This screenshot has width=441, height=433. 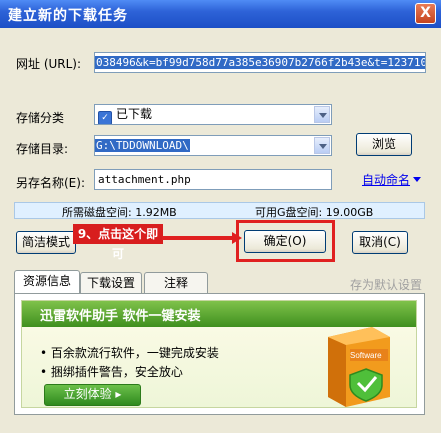 What do you see at coordinates (120, 316) in the screenshot?
I see `ad-title: 迅雷软件助手 软件一键安装` at bounding box center [120, 316].